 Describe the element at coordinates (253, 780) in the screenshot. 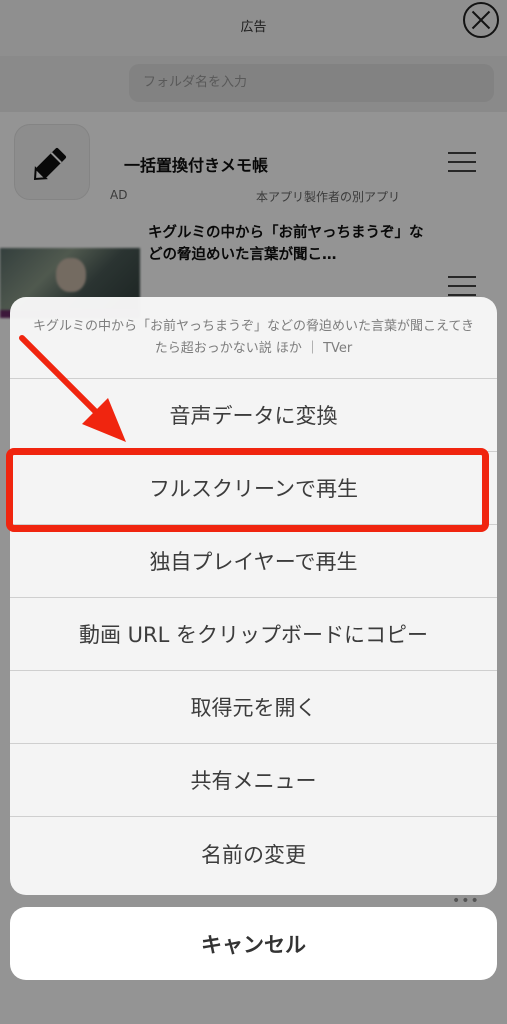

I see `share-menu-button: 共有メニュー` at that location.